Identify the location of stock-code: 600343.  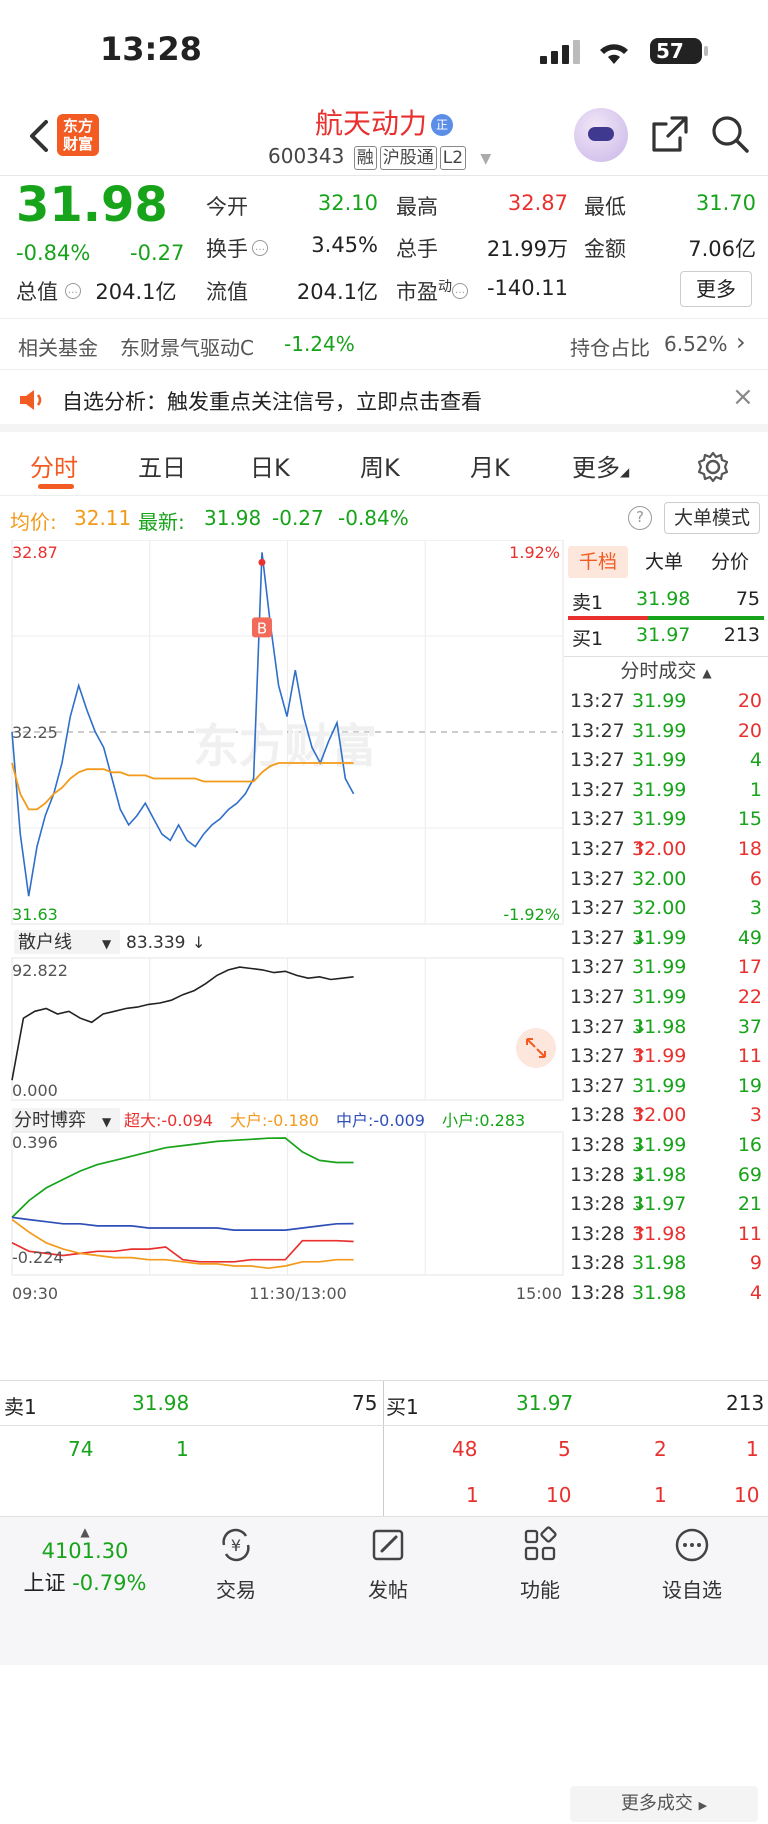
(306, 156).